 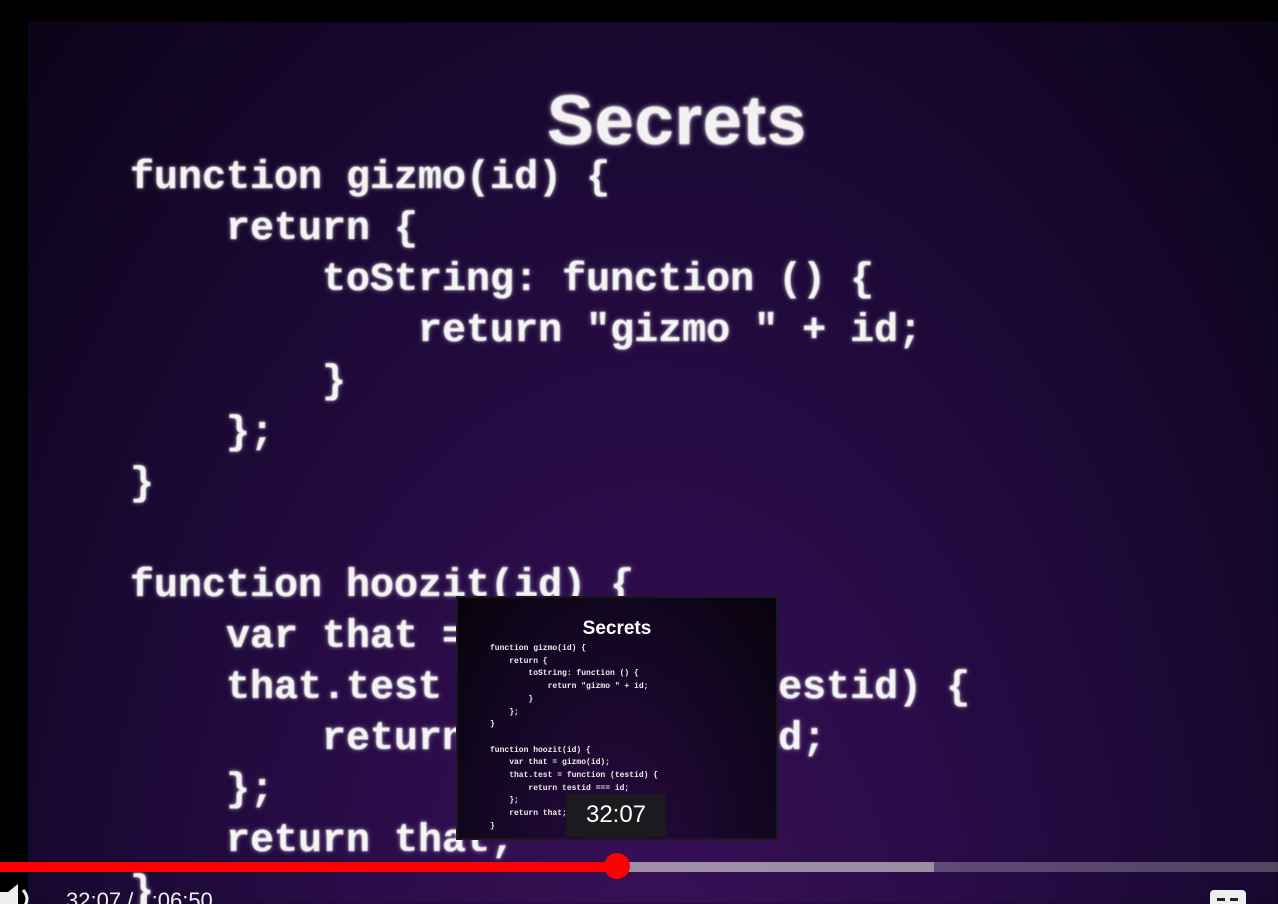 I want to click on preview-code-line: toString: function () {, so click(x=564, y=674).